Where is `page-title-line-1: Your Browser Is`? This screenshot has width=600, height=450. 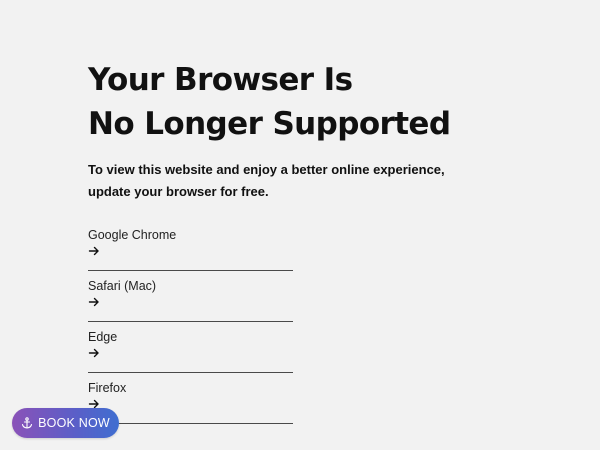
page-title-line-1: Your Browser Is is located at coordinates (220, 80).